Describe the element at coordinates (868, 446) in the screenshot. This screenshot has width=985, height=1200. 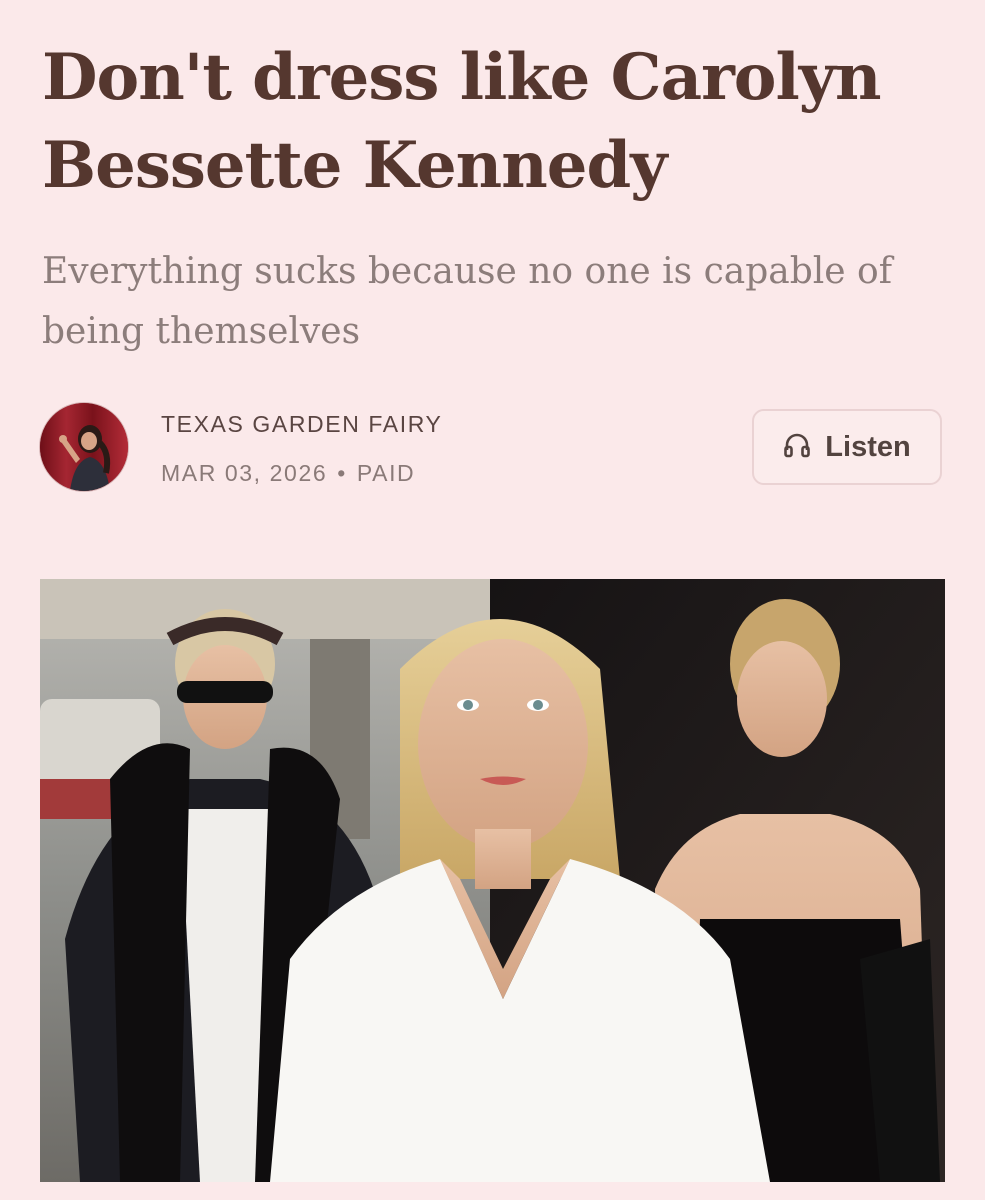
I see `listen-label: Listen` at that location.